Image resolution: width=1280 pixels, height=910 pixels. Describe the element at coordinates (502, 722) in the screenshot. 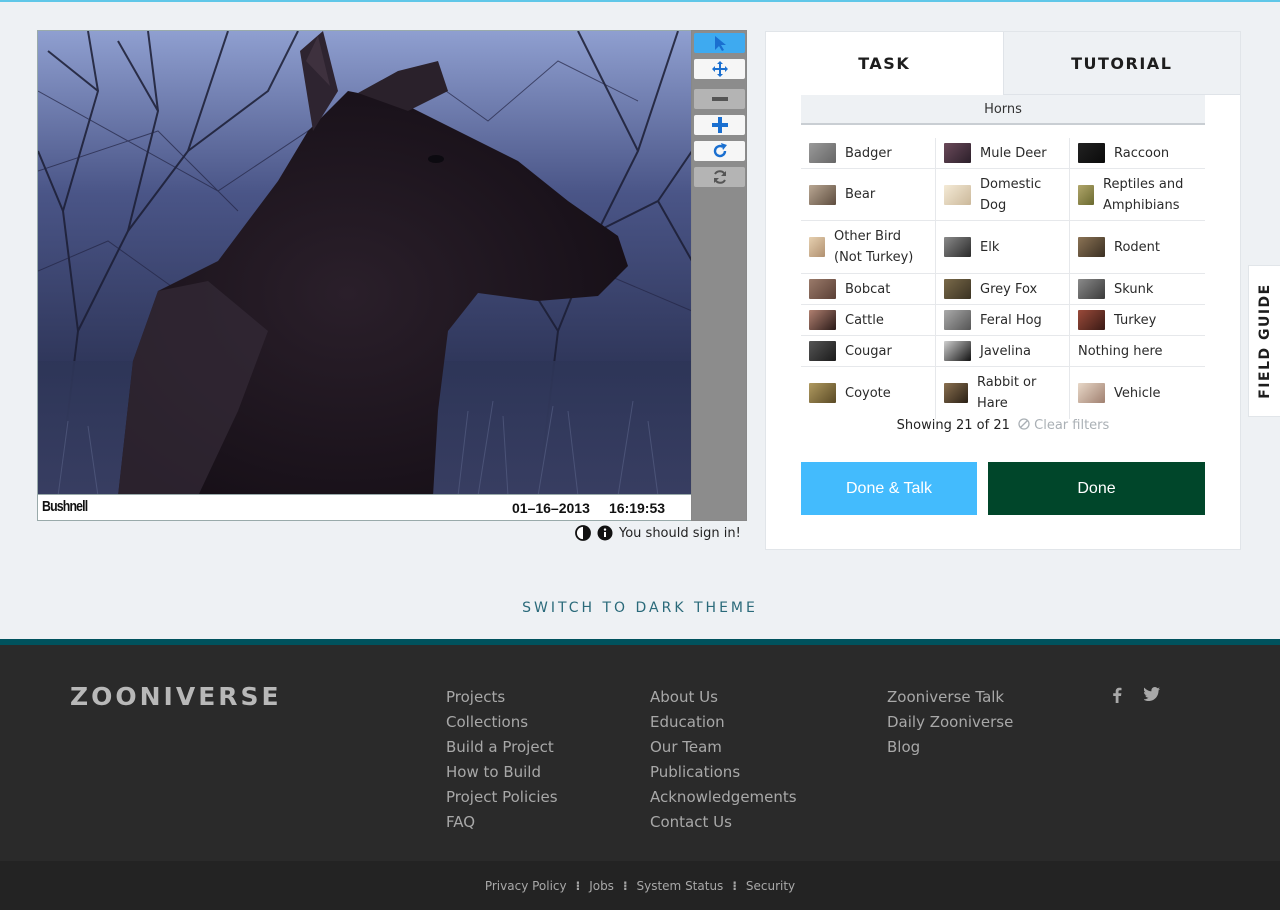

I see `footer-link: Collections` at that location.